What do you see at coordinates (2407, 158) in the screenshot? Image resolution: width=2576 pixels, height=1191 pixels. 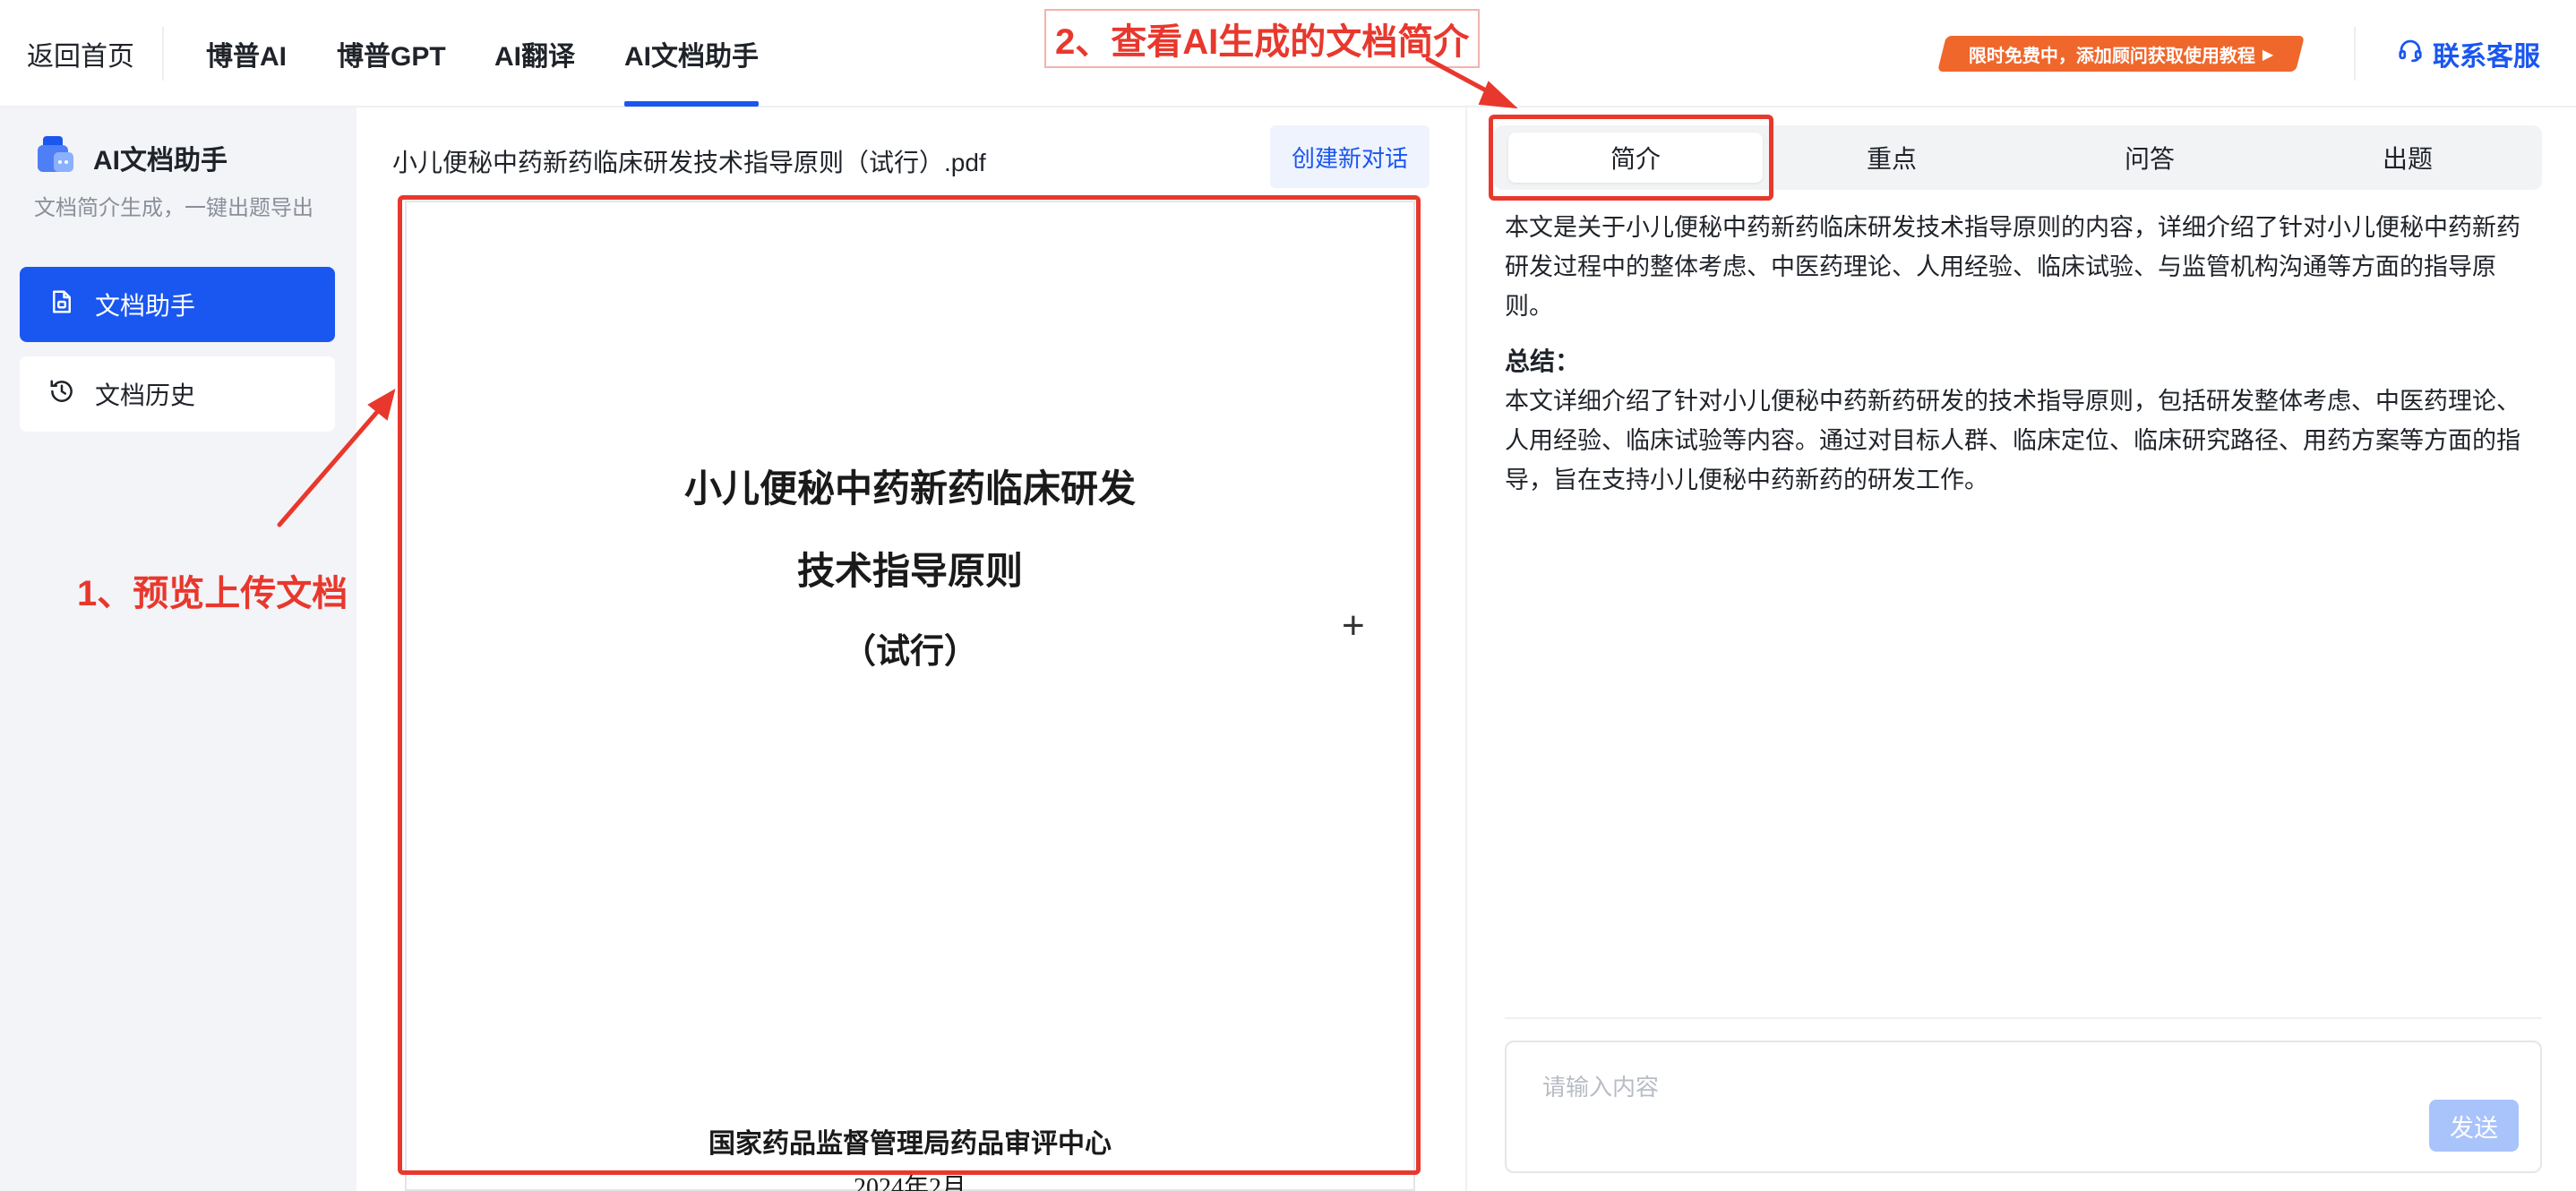 I see `tab-quiz: 出题` at bounding box center [2407, 158].